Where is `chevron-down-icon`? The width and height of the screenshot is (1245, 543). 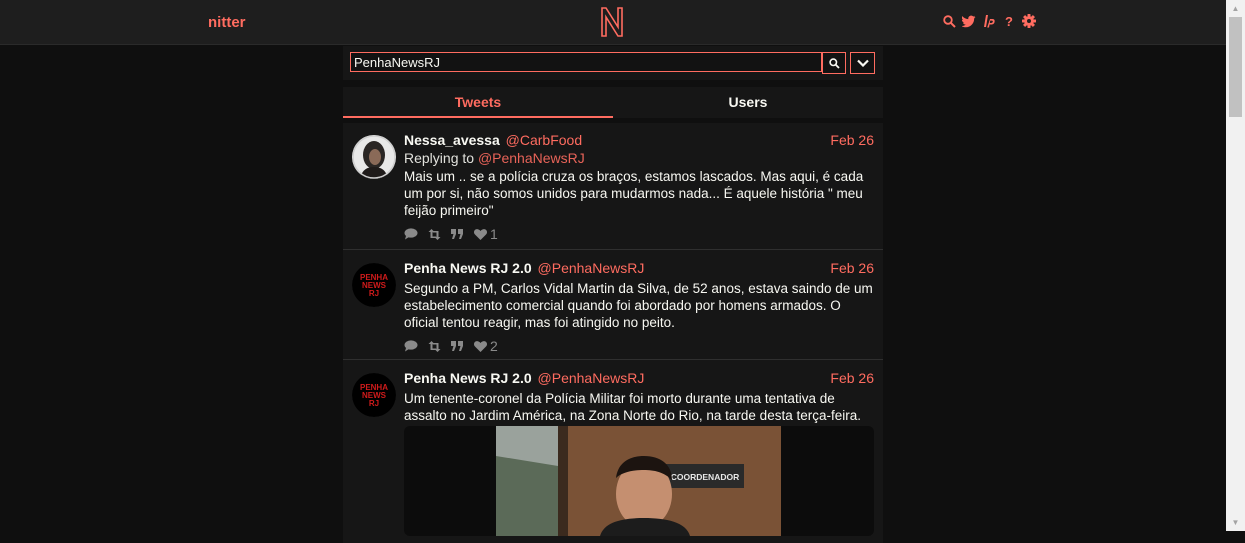 chevron-down-icon is located at coordinates (862, 63).